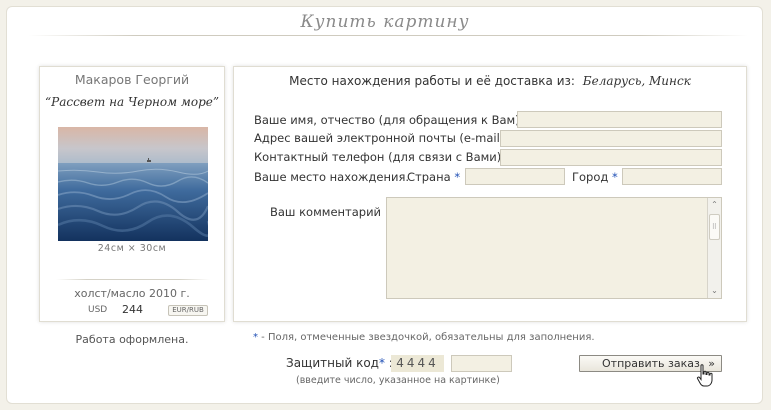 This screenshot has width=771, height=410. I want to click on artwork-image-svg, so click(133, 184).